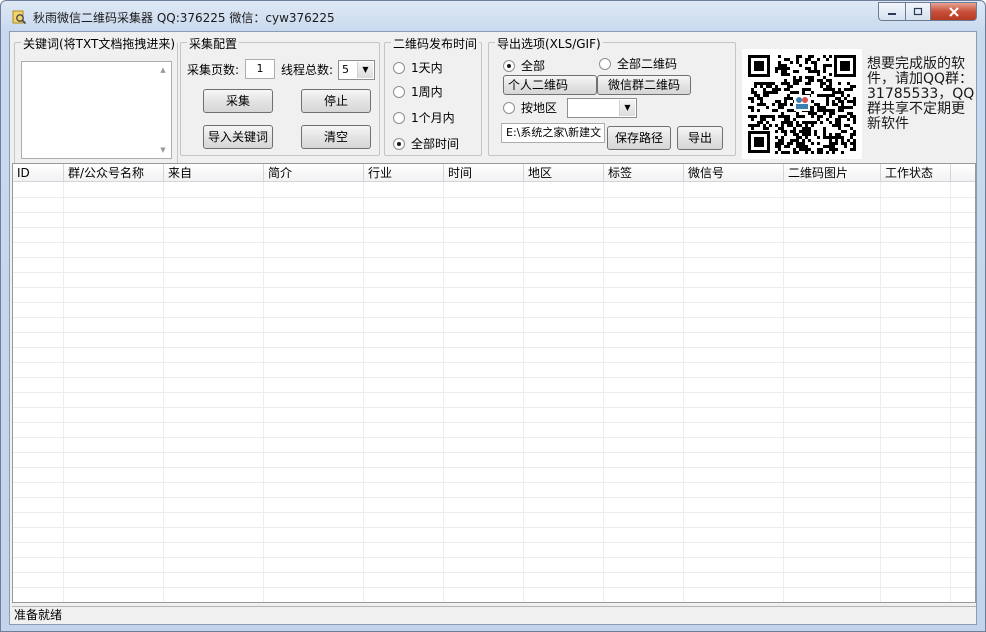  I want to click on publish-time-group: 二维码发布时间 1天内 1周内 1个月内 全部时间, so click(433, 95).